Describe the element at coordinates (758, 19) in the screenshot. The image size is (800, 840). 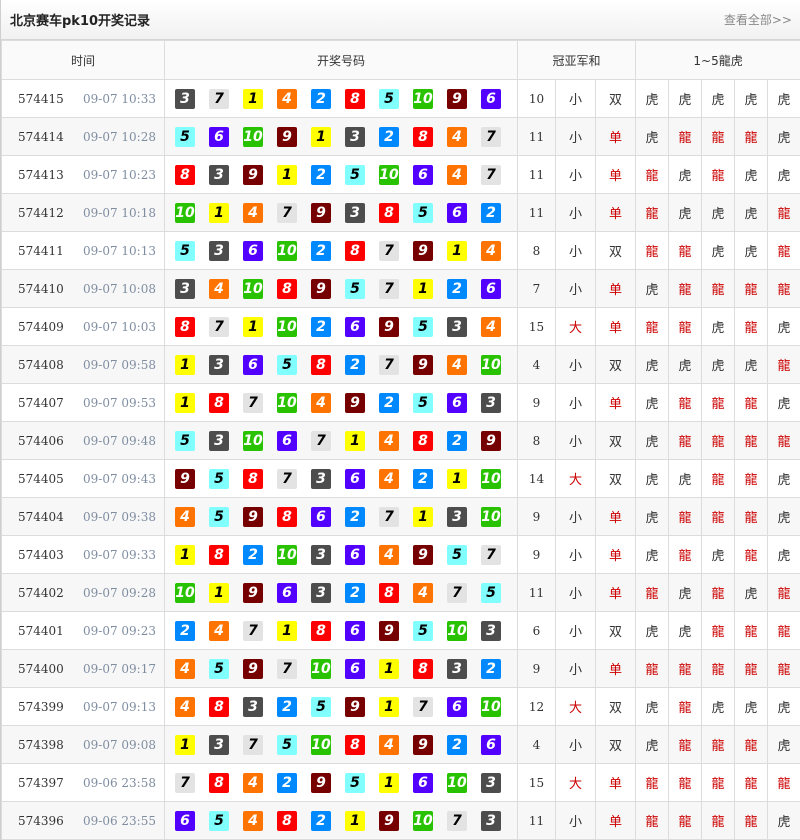
I see `view-all-link: 查看全部>>` at that location.